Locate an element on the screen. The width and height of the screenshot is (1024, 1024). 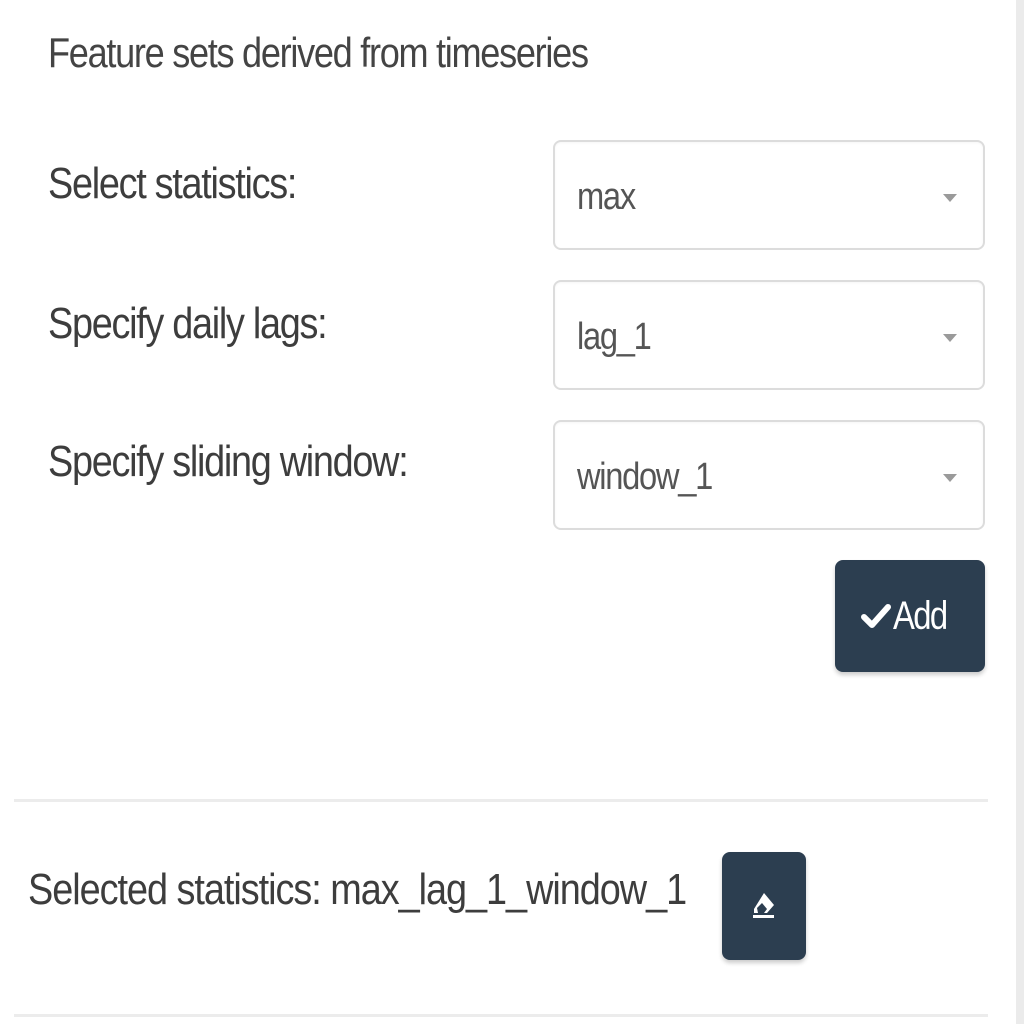
section-title: Feature sets derived from timeseries is located at coordinates (318, 52).